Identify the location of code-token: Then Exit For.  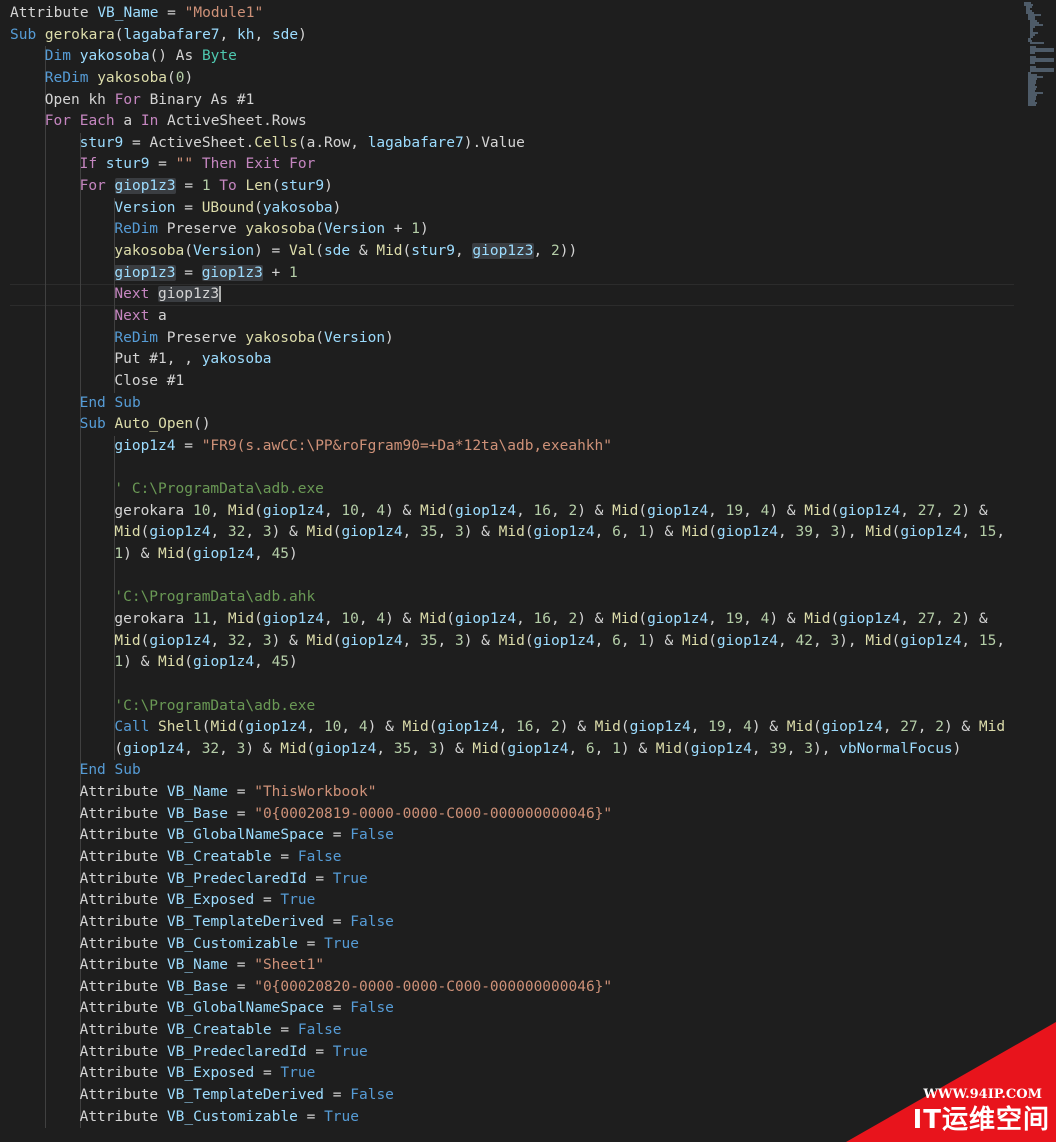
(254, 164).